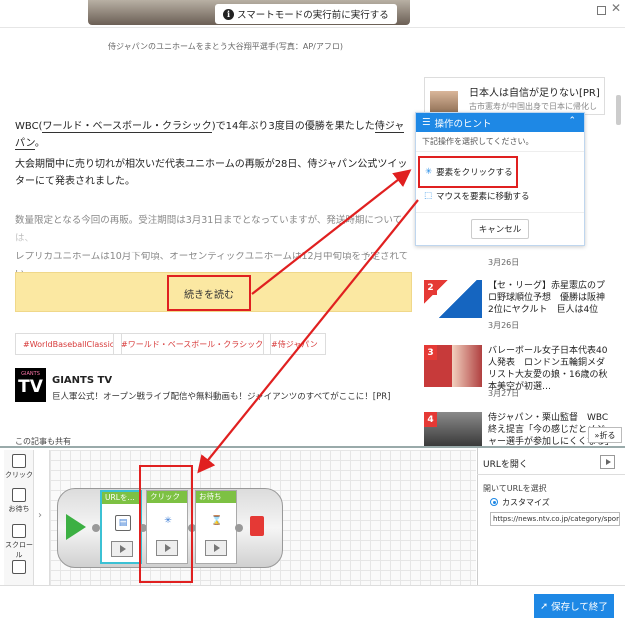 This screenshot has height=625, width=625. I want to click on pr-title: 日本人は自信が足りない[PR], so click(534, 93).